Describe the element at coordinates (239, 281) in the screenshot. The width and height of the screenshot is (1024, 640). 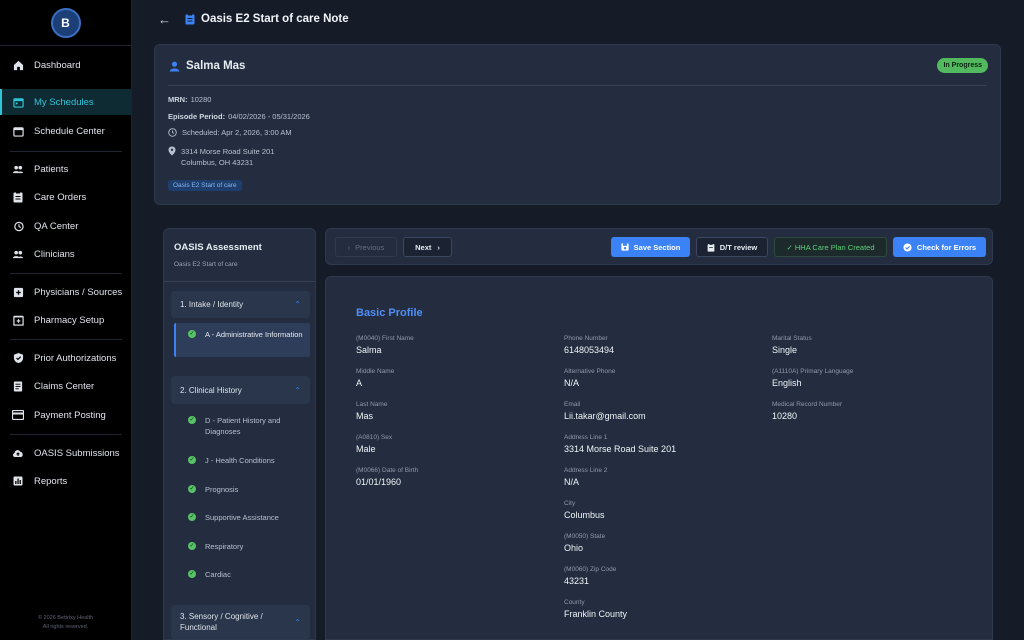
I see `panel-divider` at that location.